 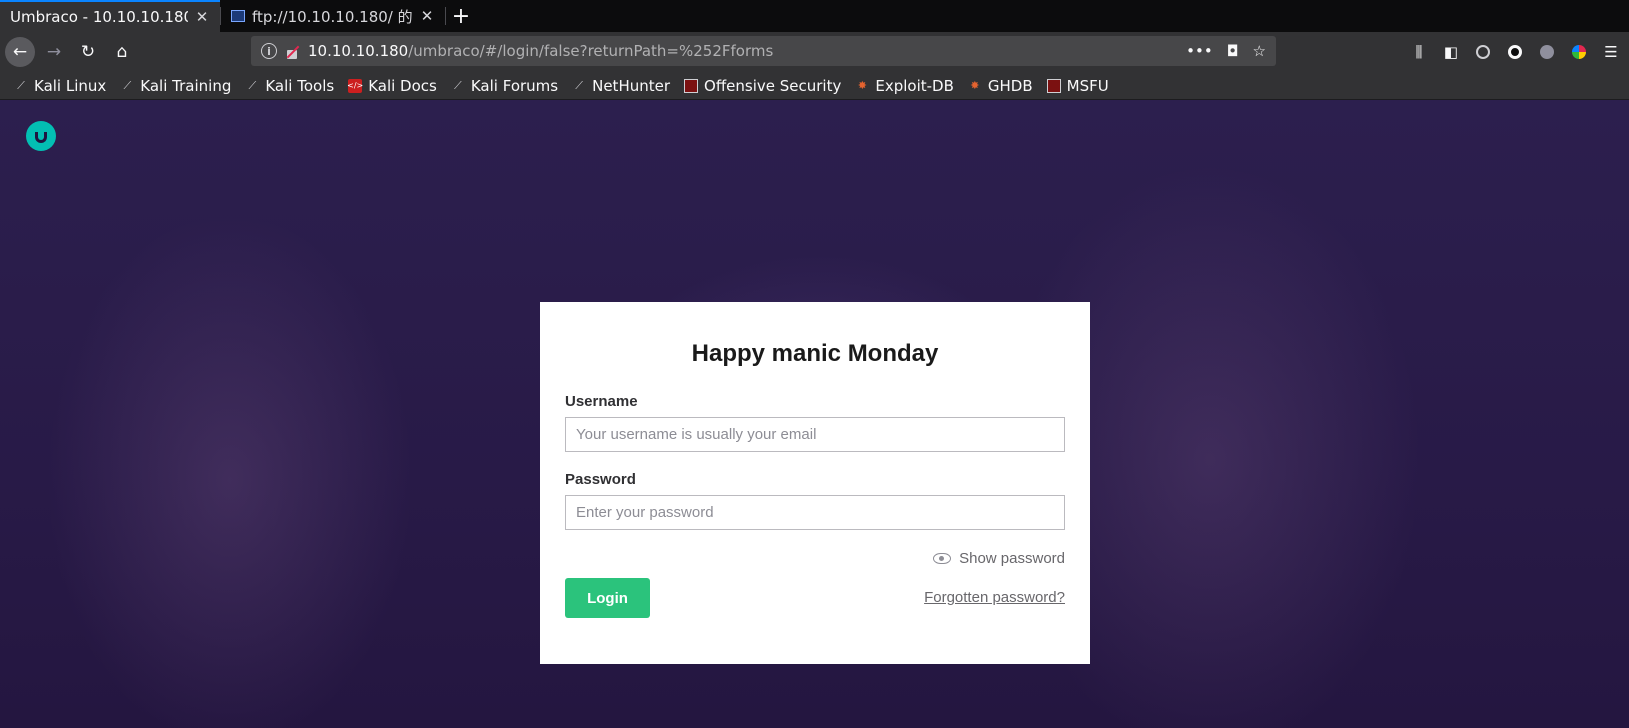 I want to click on new-tab-button: +, so click(x=461, y=16).